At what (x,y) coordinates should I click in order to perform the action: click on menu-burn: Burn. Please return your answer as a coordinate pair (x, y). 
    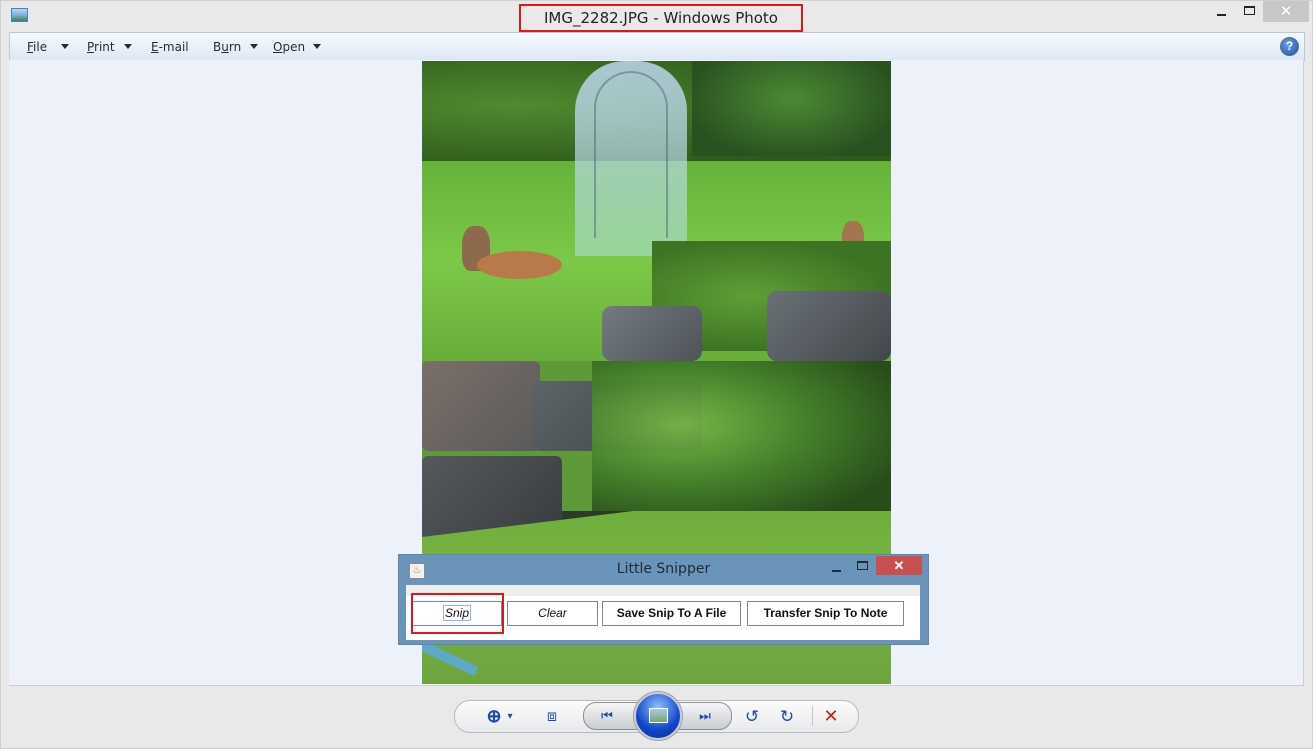
    Looking at the image, I should click on (227, 47).